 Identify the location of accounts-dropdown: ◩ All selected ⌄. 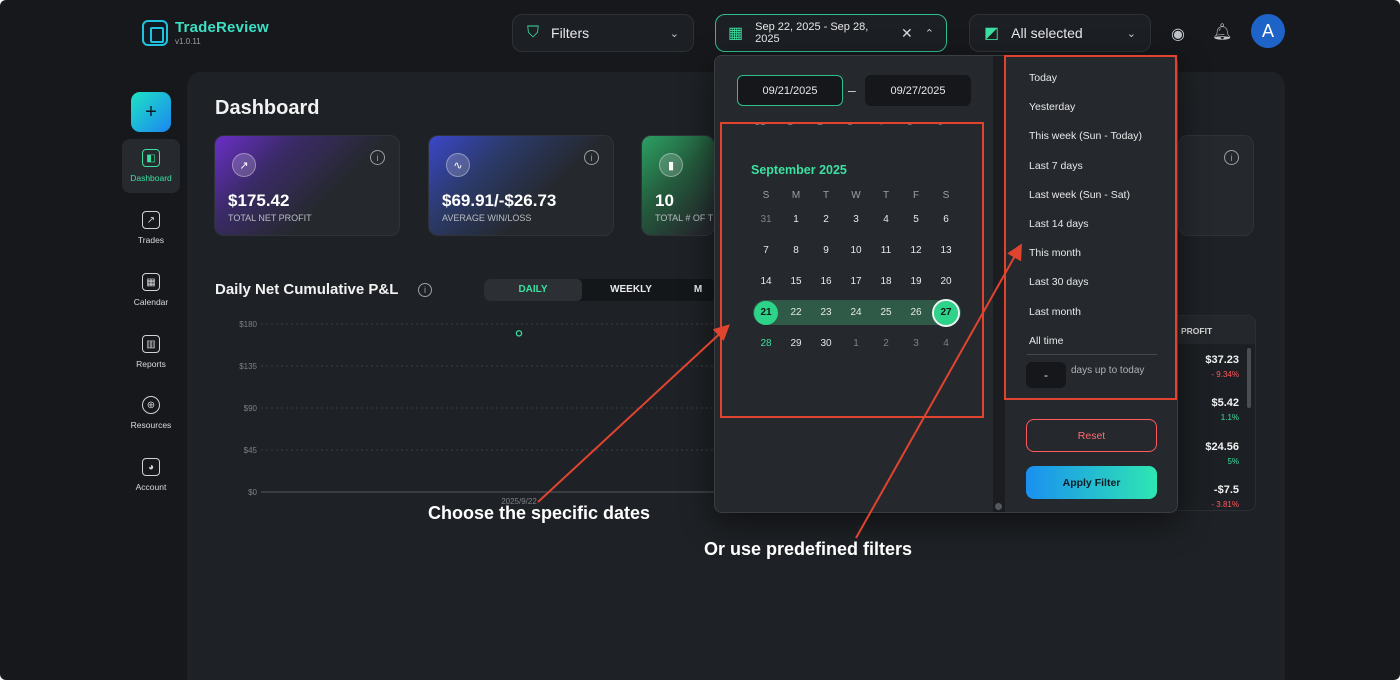
(1060, 33).